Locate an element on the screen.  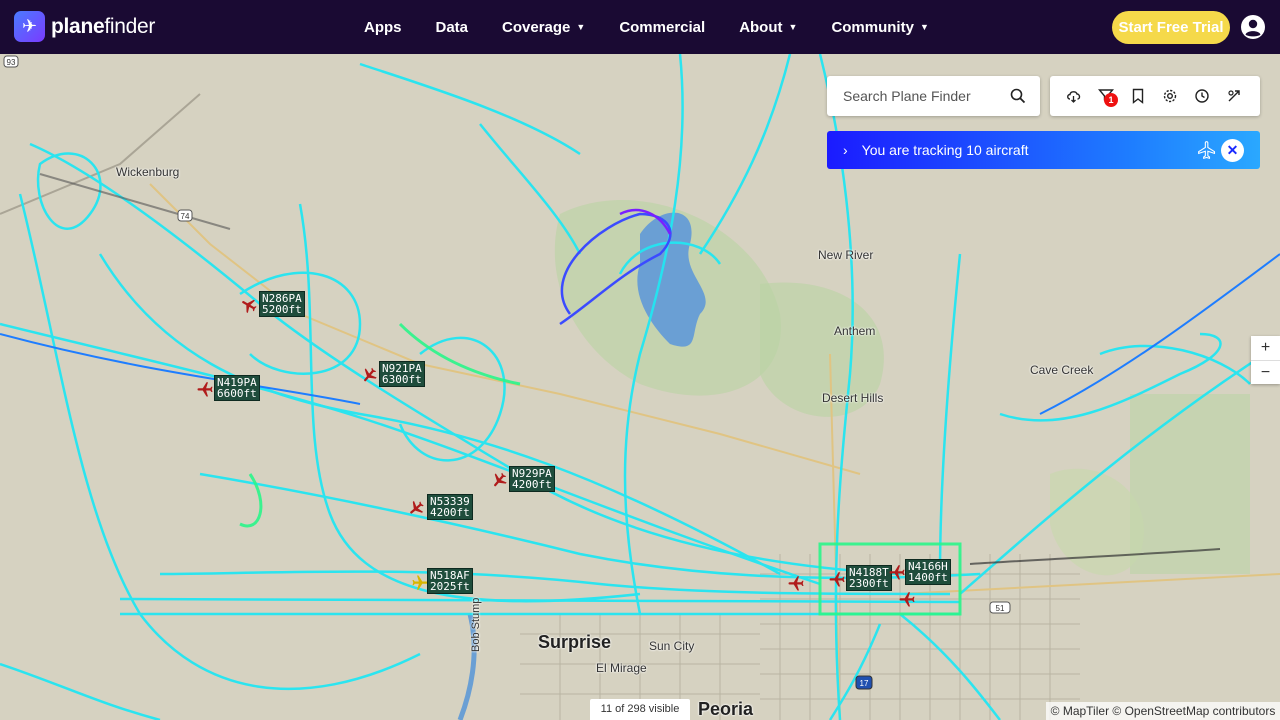
settings-gear-icon is located at coordinates (1170, 96).